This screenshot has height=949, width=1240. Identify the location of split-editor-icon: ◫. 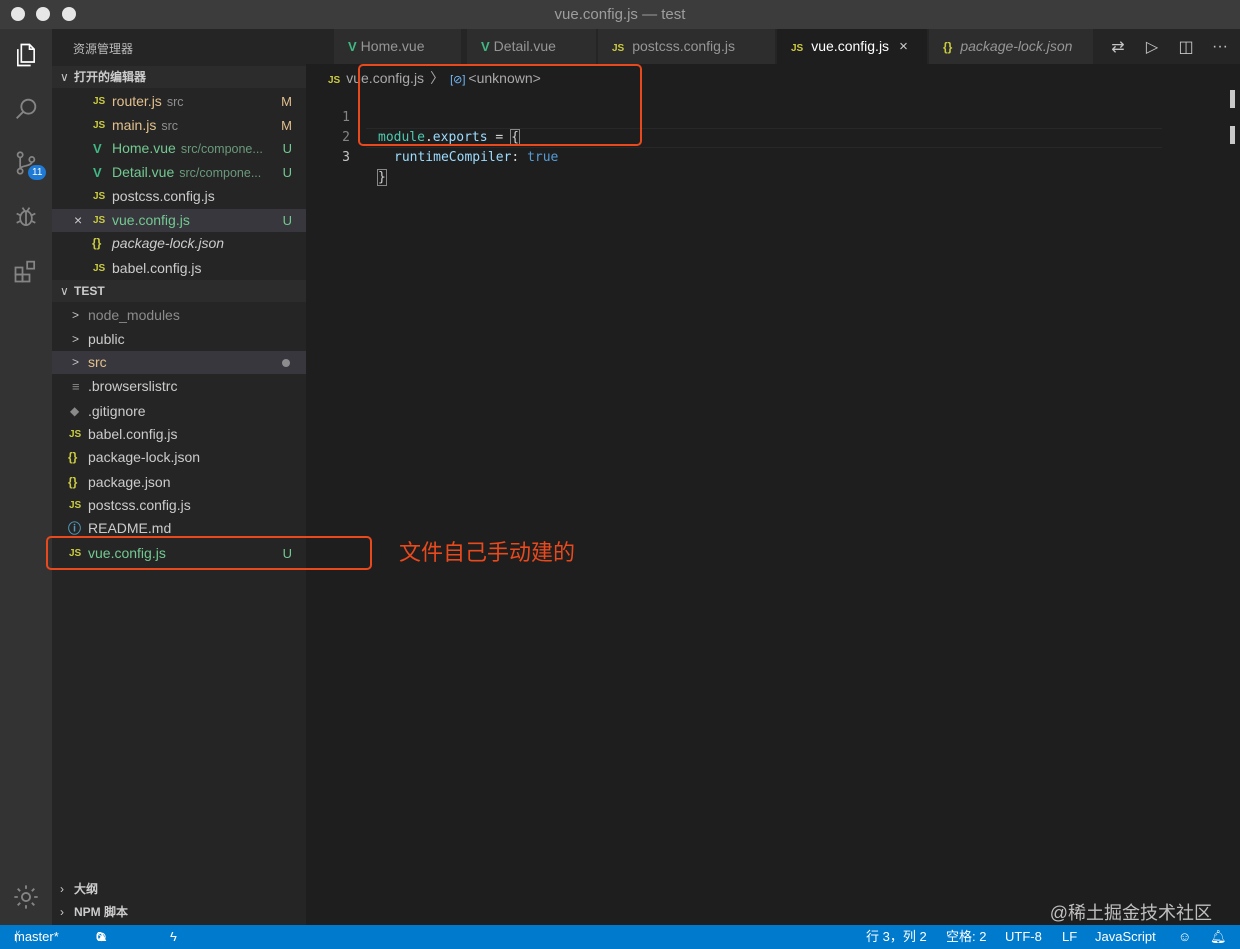
(1186, 47).